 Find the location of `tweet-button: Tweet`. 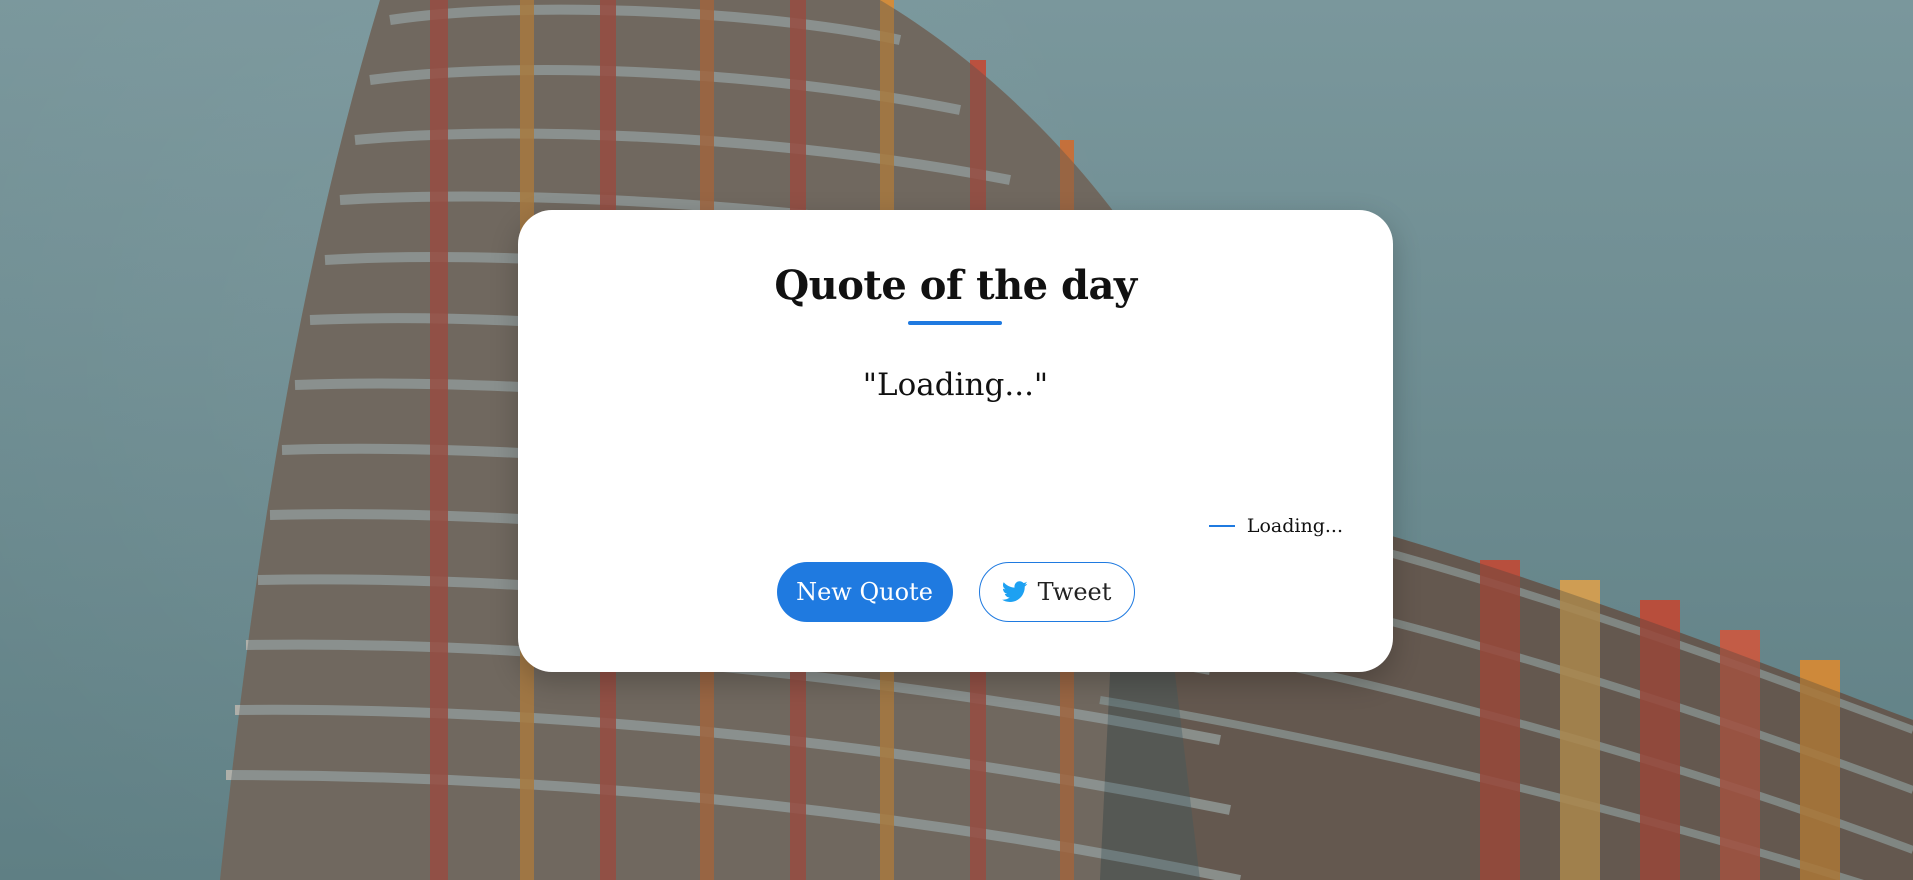

tweet-button: Tweet is located at coordinates (1056, 592).